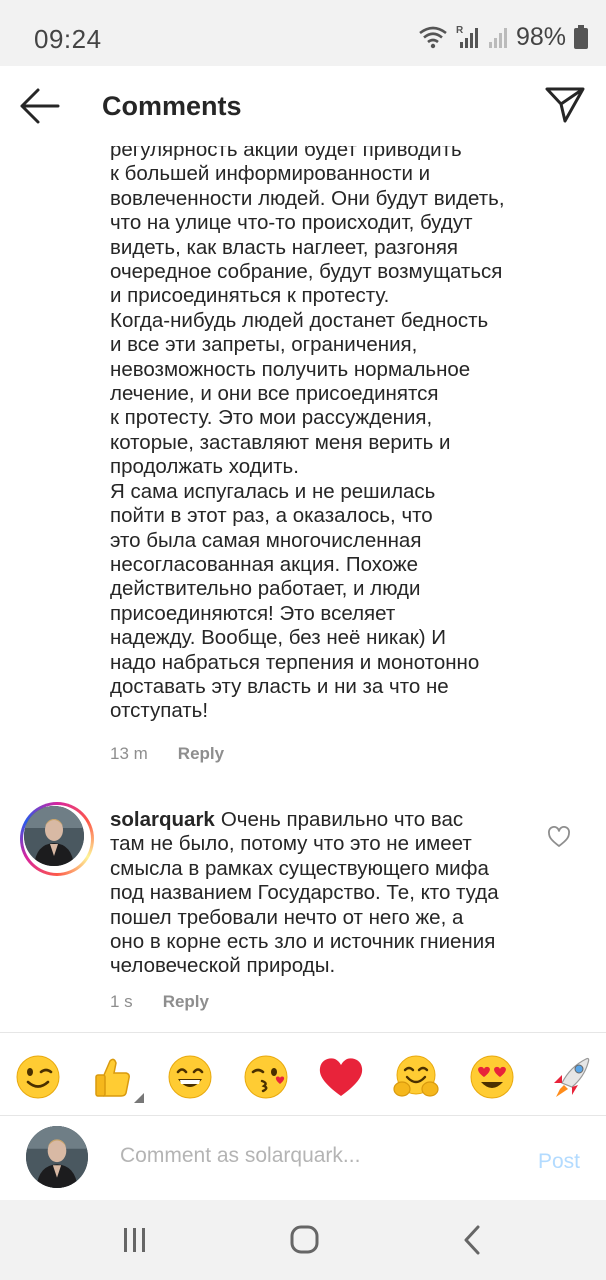  Describe the element at coordinates (303, 33) in the screenshot. I see `status-bar: 09:24 R 98%` at that location.